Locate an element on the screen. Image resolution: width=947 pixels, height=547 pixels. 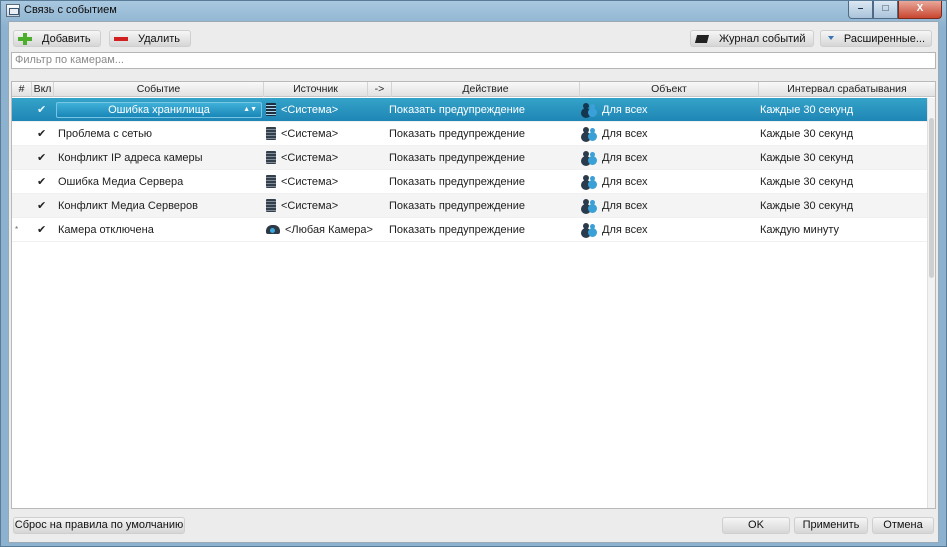
event-cell: Камера отключена is located at coordinates (106, 230).